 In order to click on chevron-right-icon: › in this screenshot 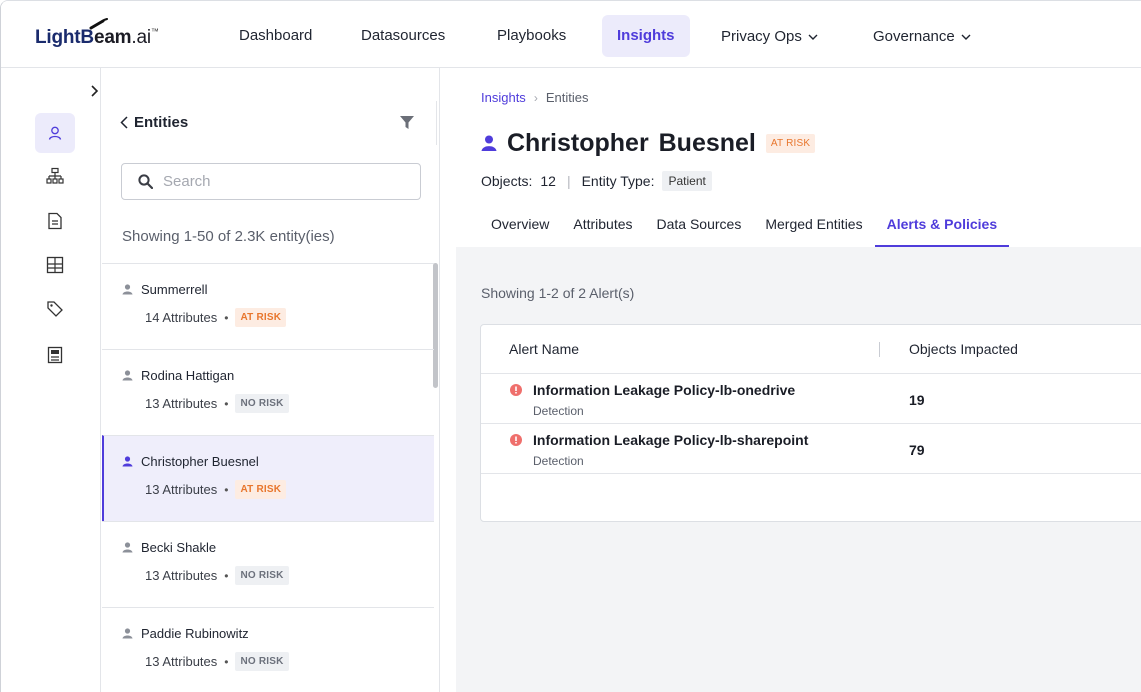, I will do `click(535, 97)`.